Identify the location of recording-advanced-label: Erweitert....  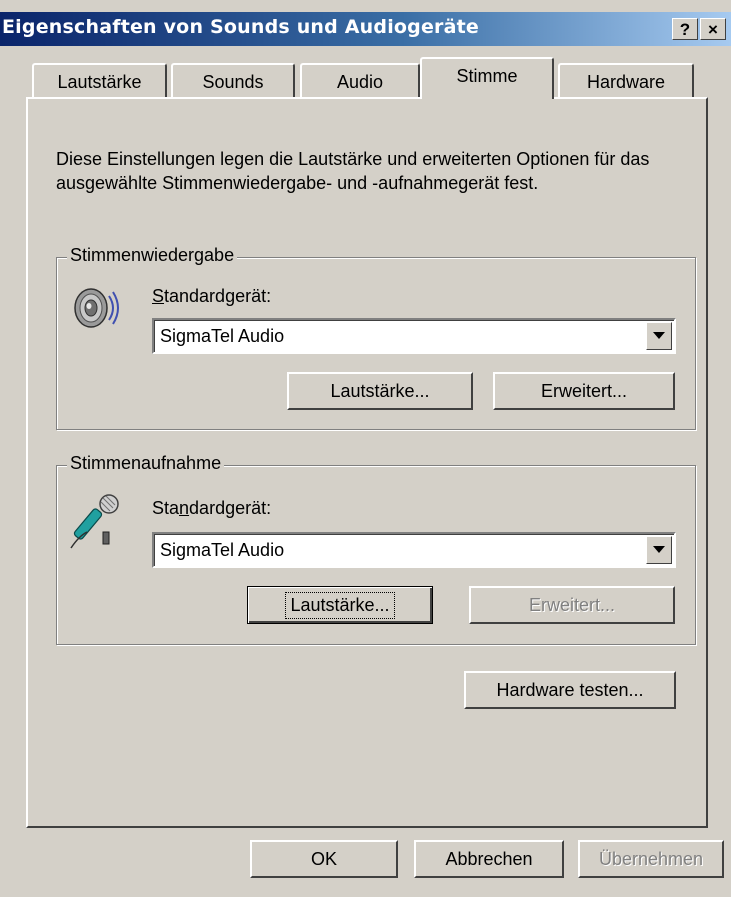
(572, 604).